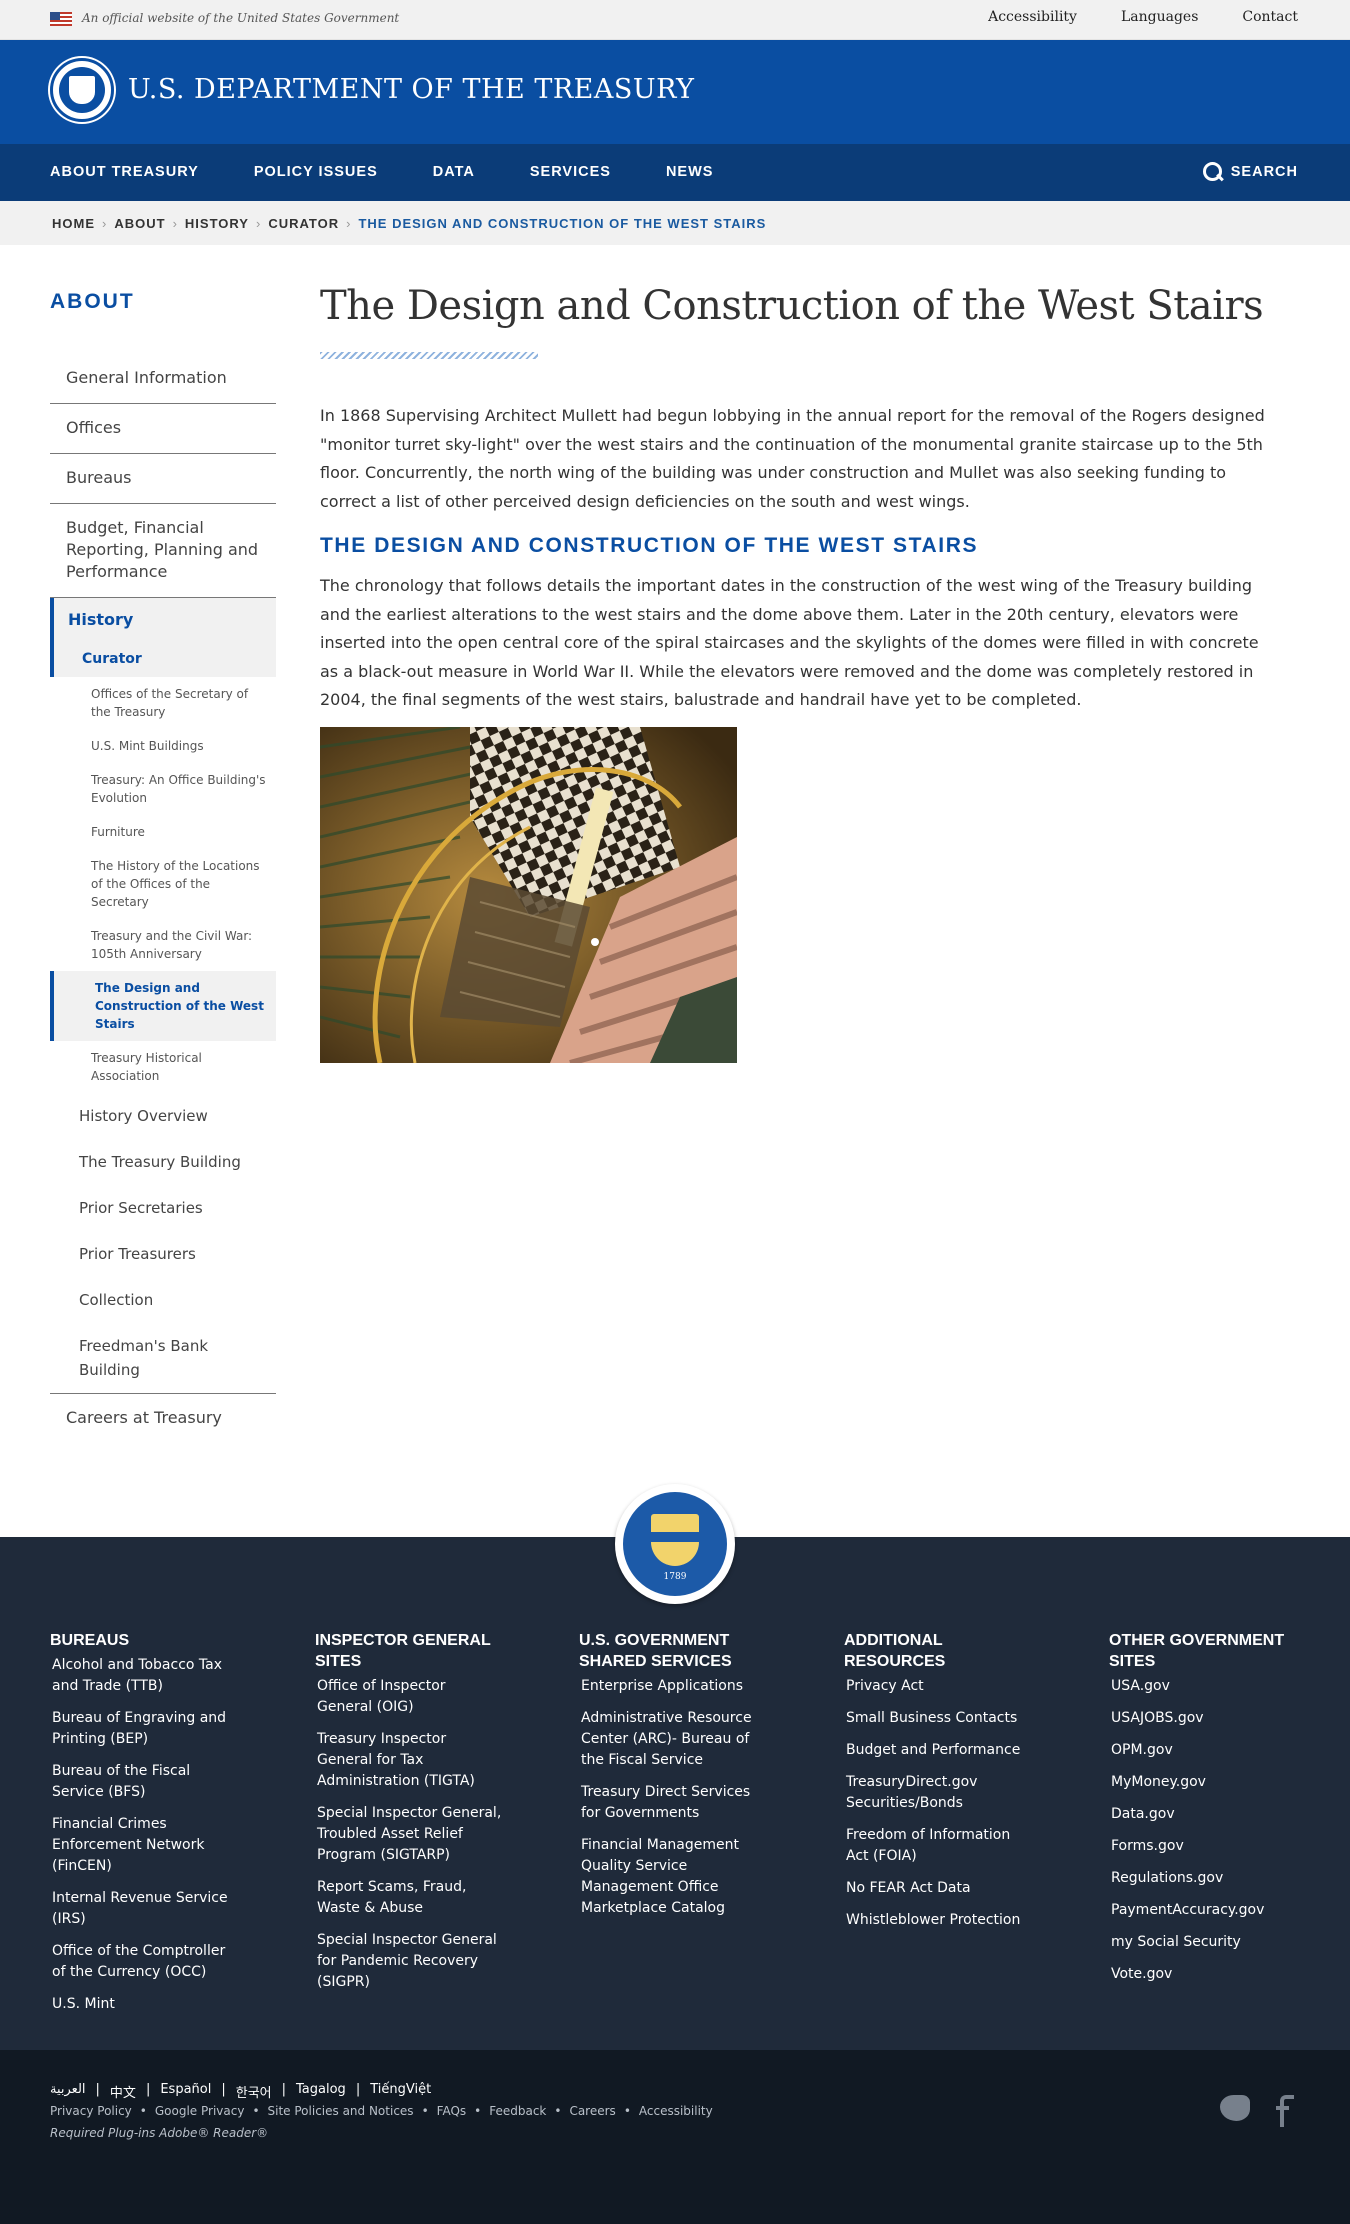 The width and height of the screenshot is (1350, 2224). I want to click on footer-link: U.S. Mint, so click(145, 2004).